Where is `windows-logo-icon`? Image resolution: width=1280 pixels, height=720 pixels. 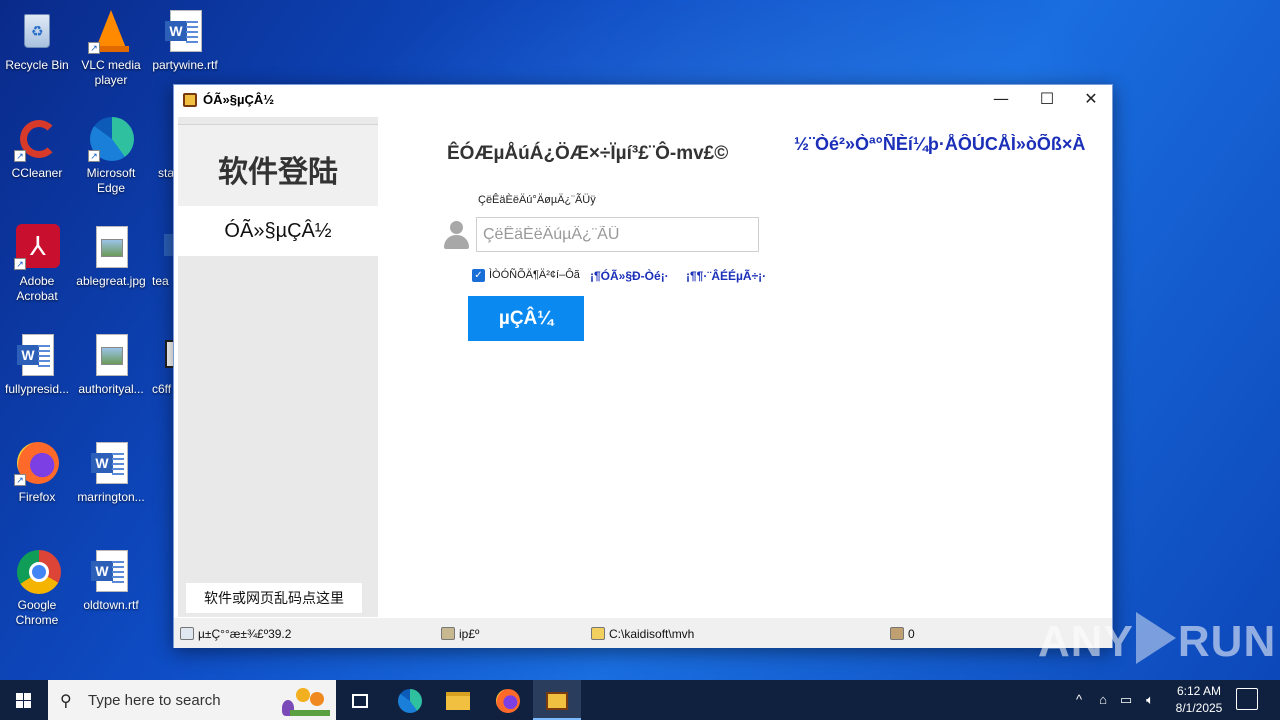
windows-logo-icon is located at coordinates (19, 696).